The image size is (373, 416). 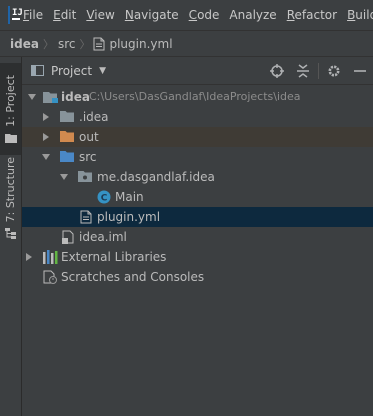 I want to click on menu-build: Build, so click(x=357, y=15).